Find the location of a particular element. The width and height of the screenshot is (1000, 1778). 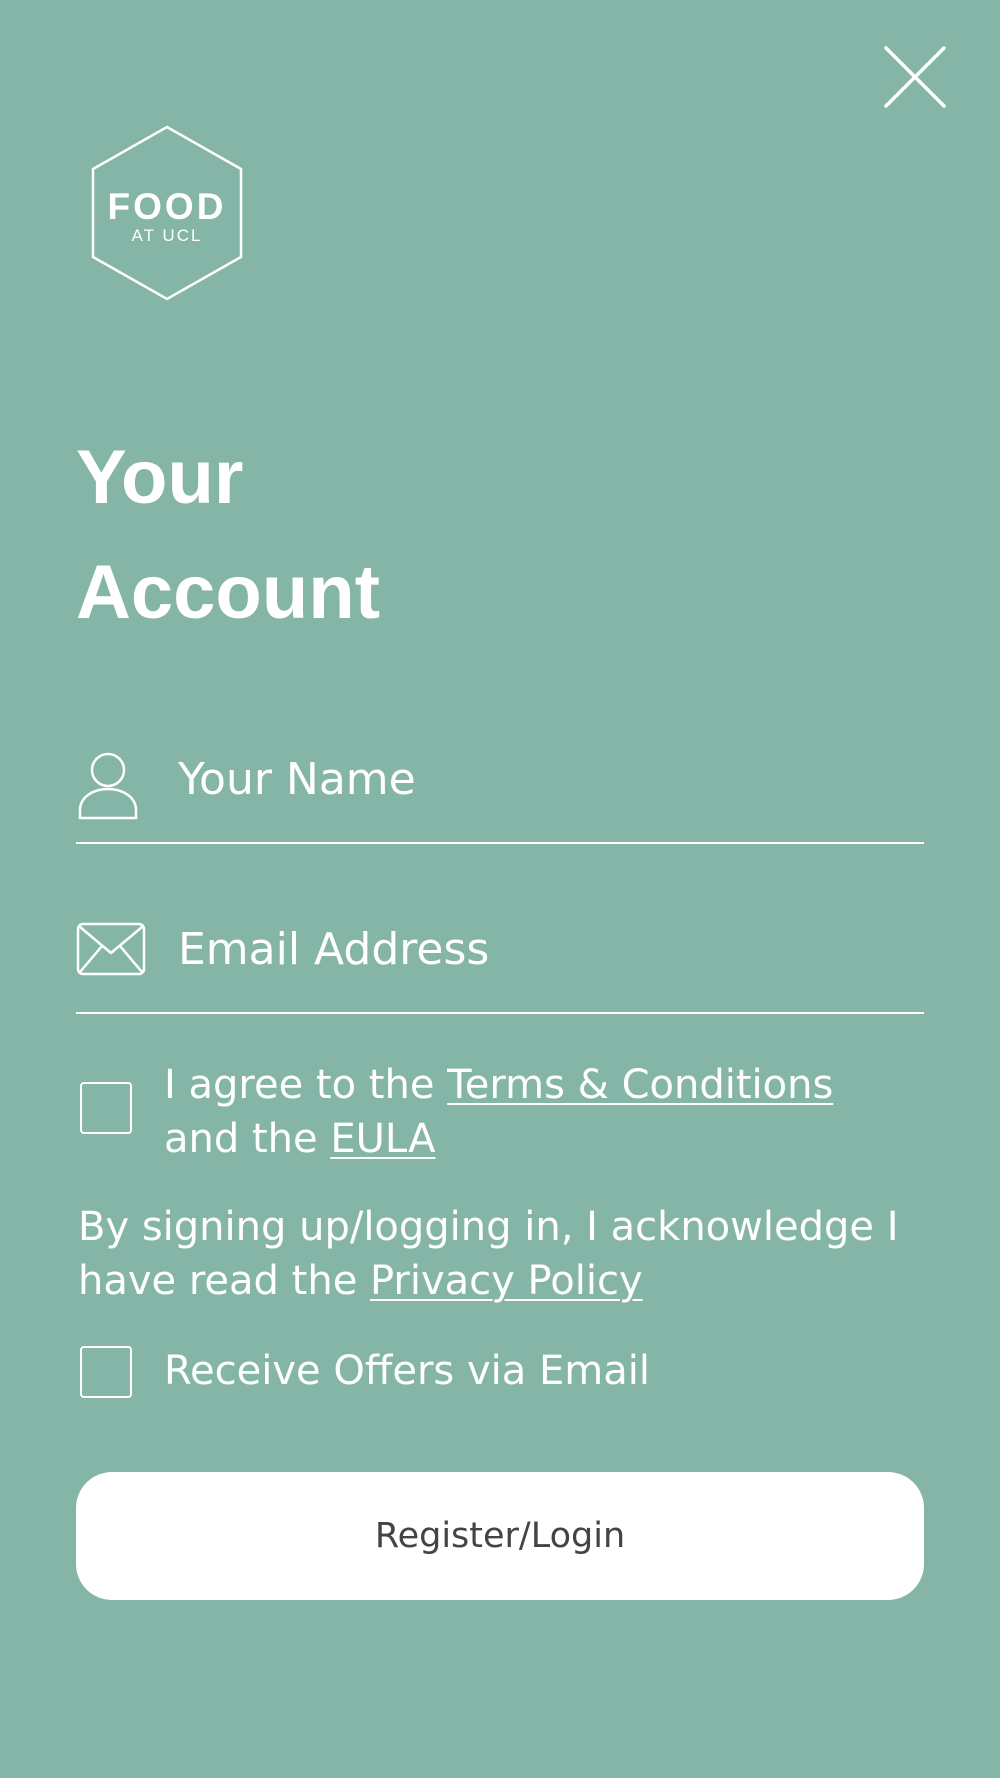

terms-conditions-link: Terms & Conditions is located at coordinates (640, 1085).